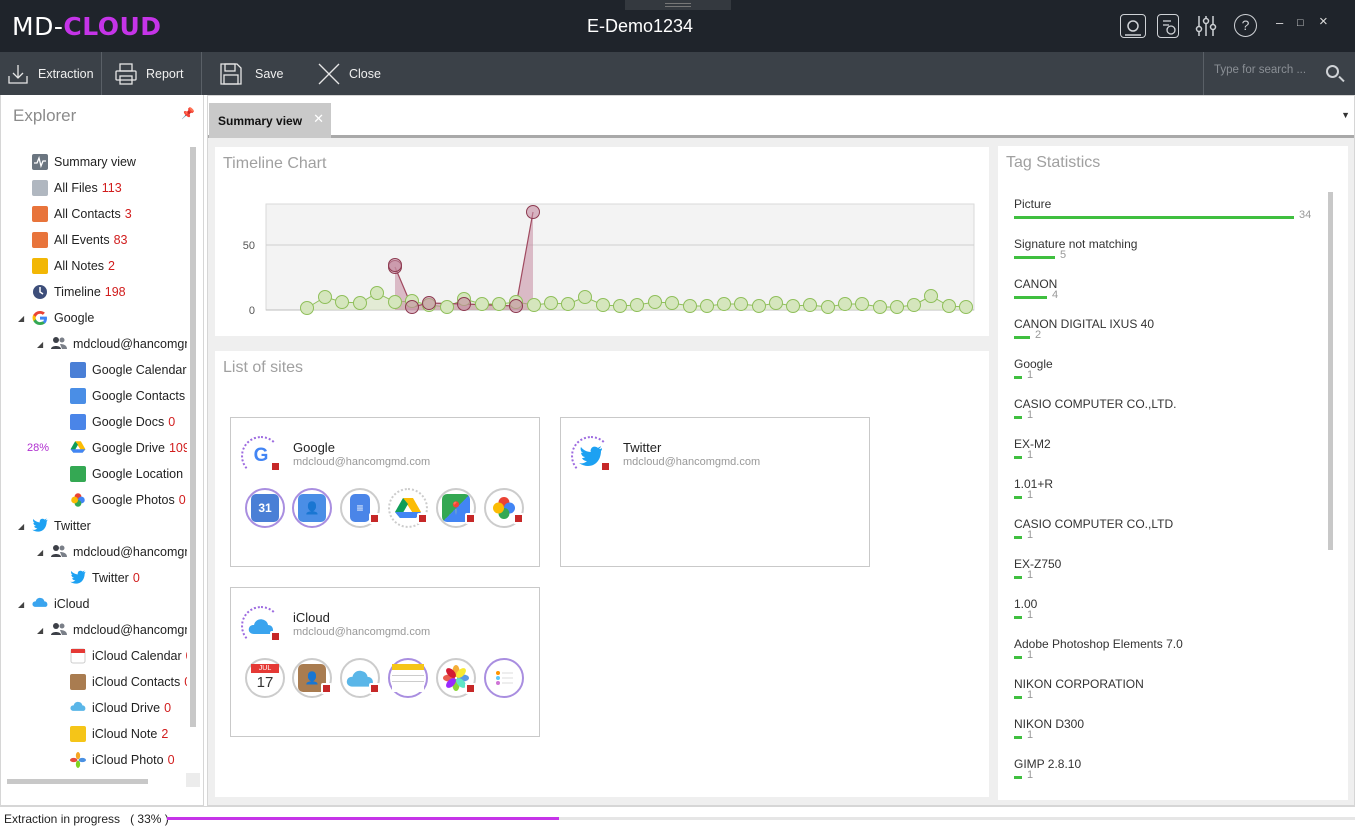 Image resolution: width=1355 pixels, height=829 pixels. Describe the element at coordinates (1164, 249) in the screenshot. I see `tag-item: Signature not matching 5` at that location.